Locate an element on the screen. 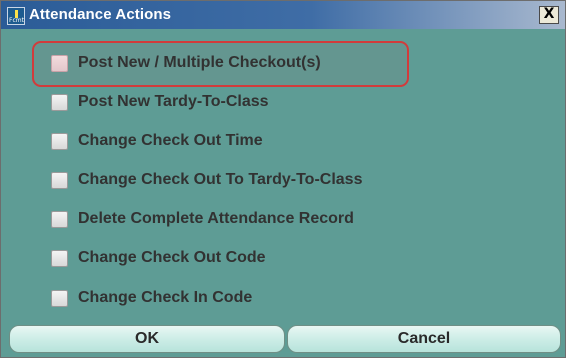 The height and width of the screenshot is (362, 569). option-label: Change Check In Code is located at coordinates (165, 297).